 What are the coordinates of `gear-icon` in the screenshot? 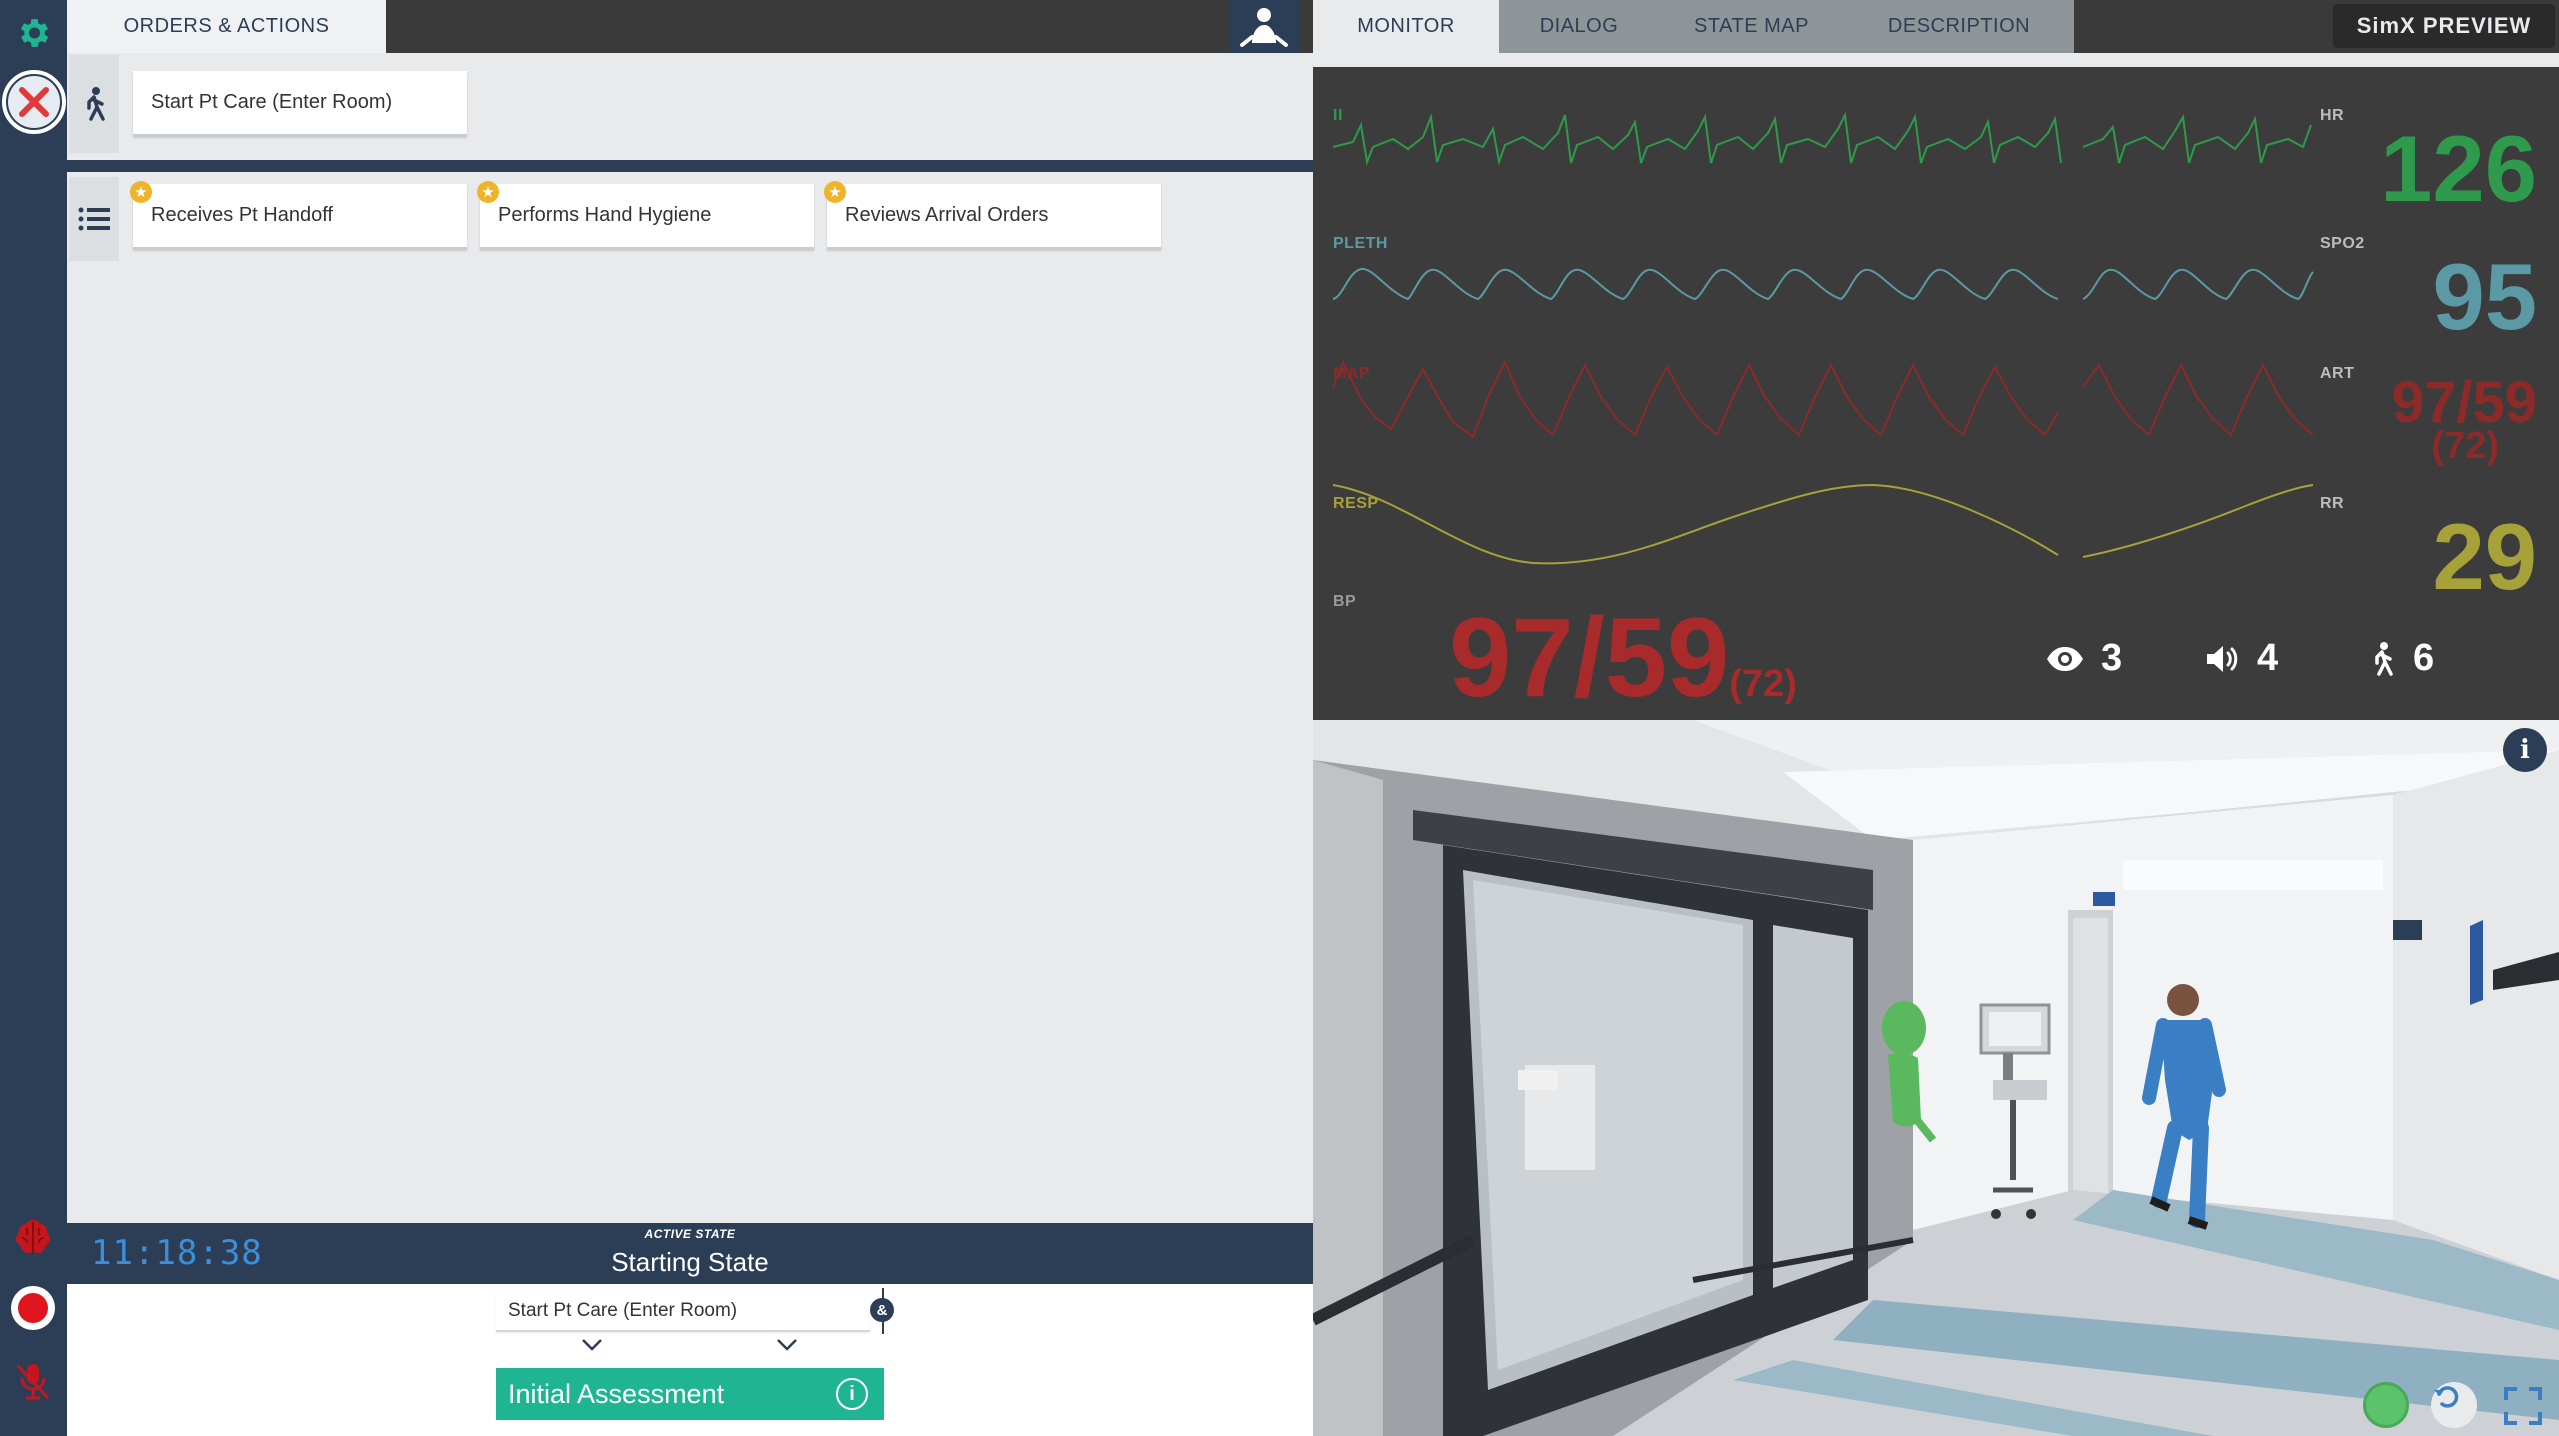 It's located at (33, 33).